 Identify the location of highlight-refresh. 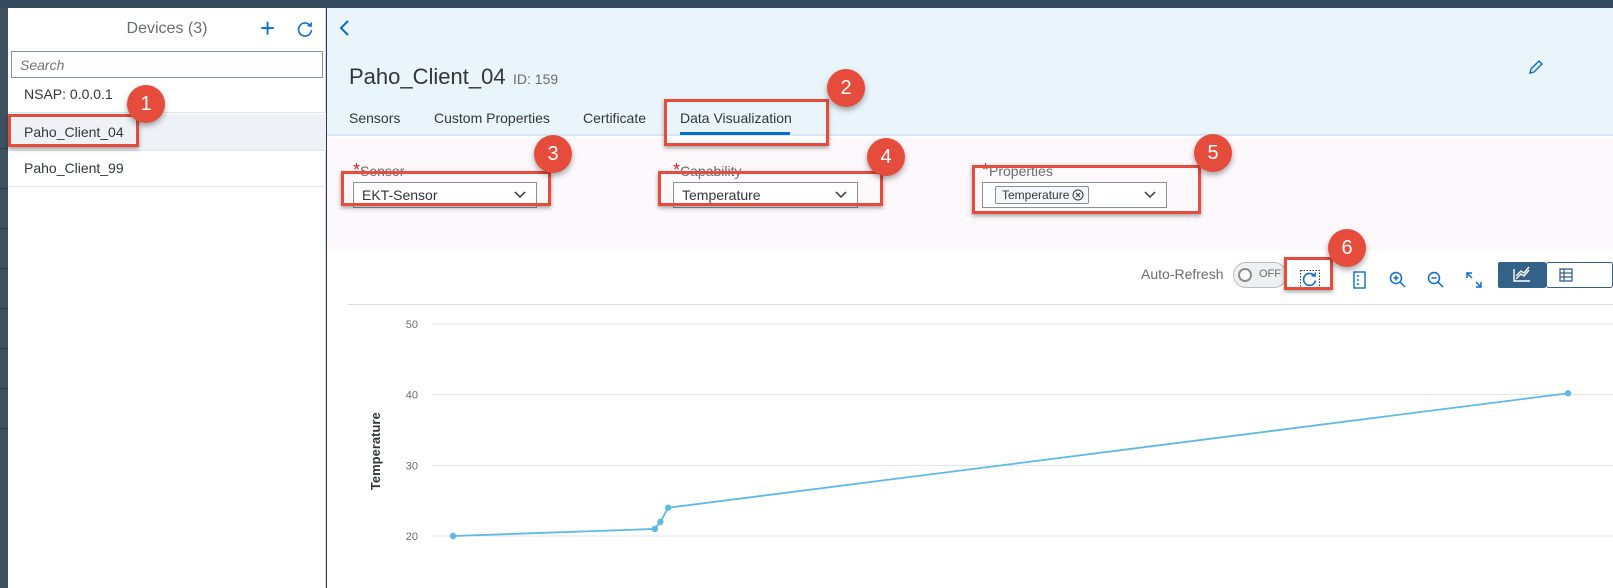
(1308, 273).